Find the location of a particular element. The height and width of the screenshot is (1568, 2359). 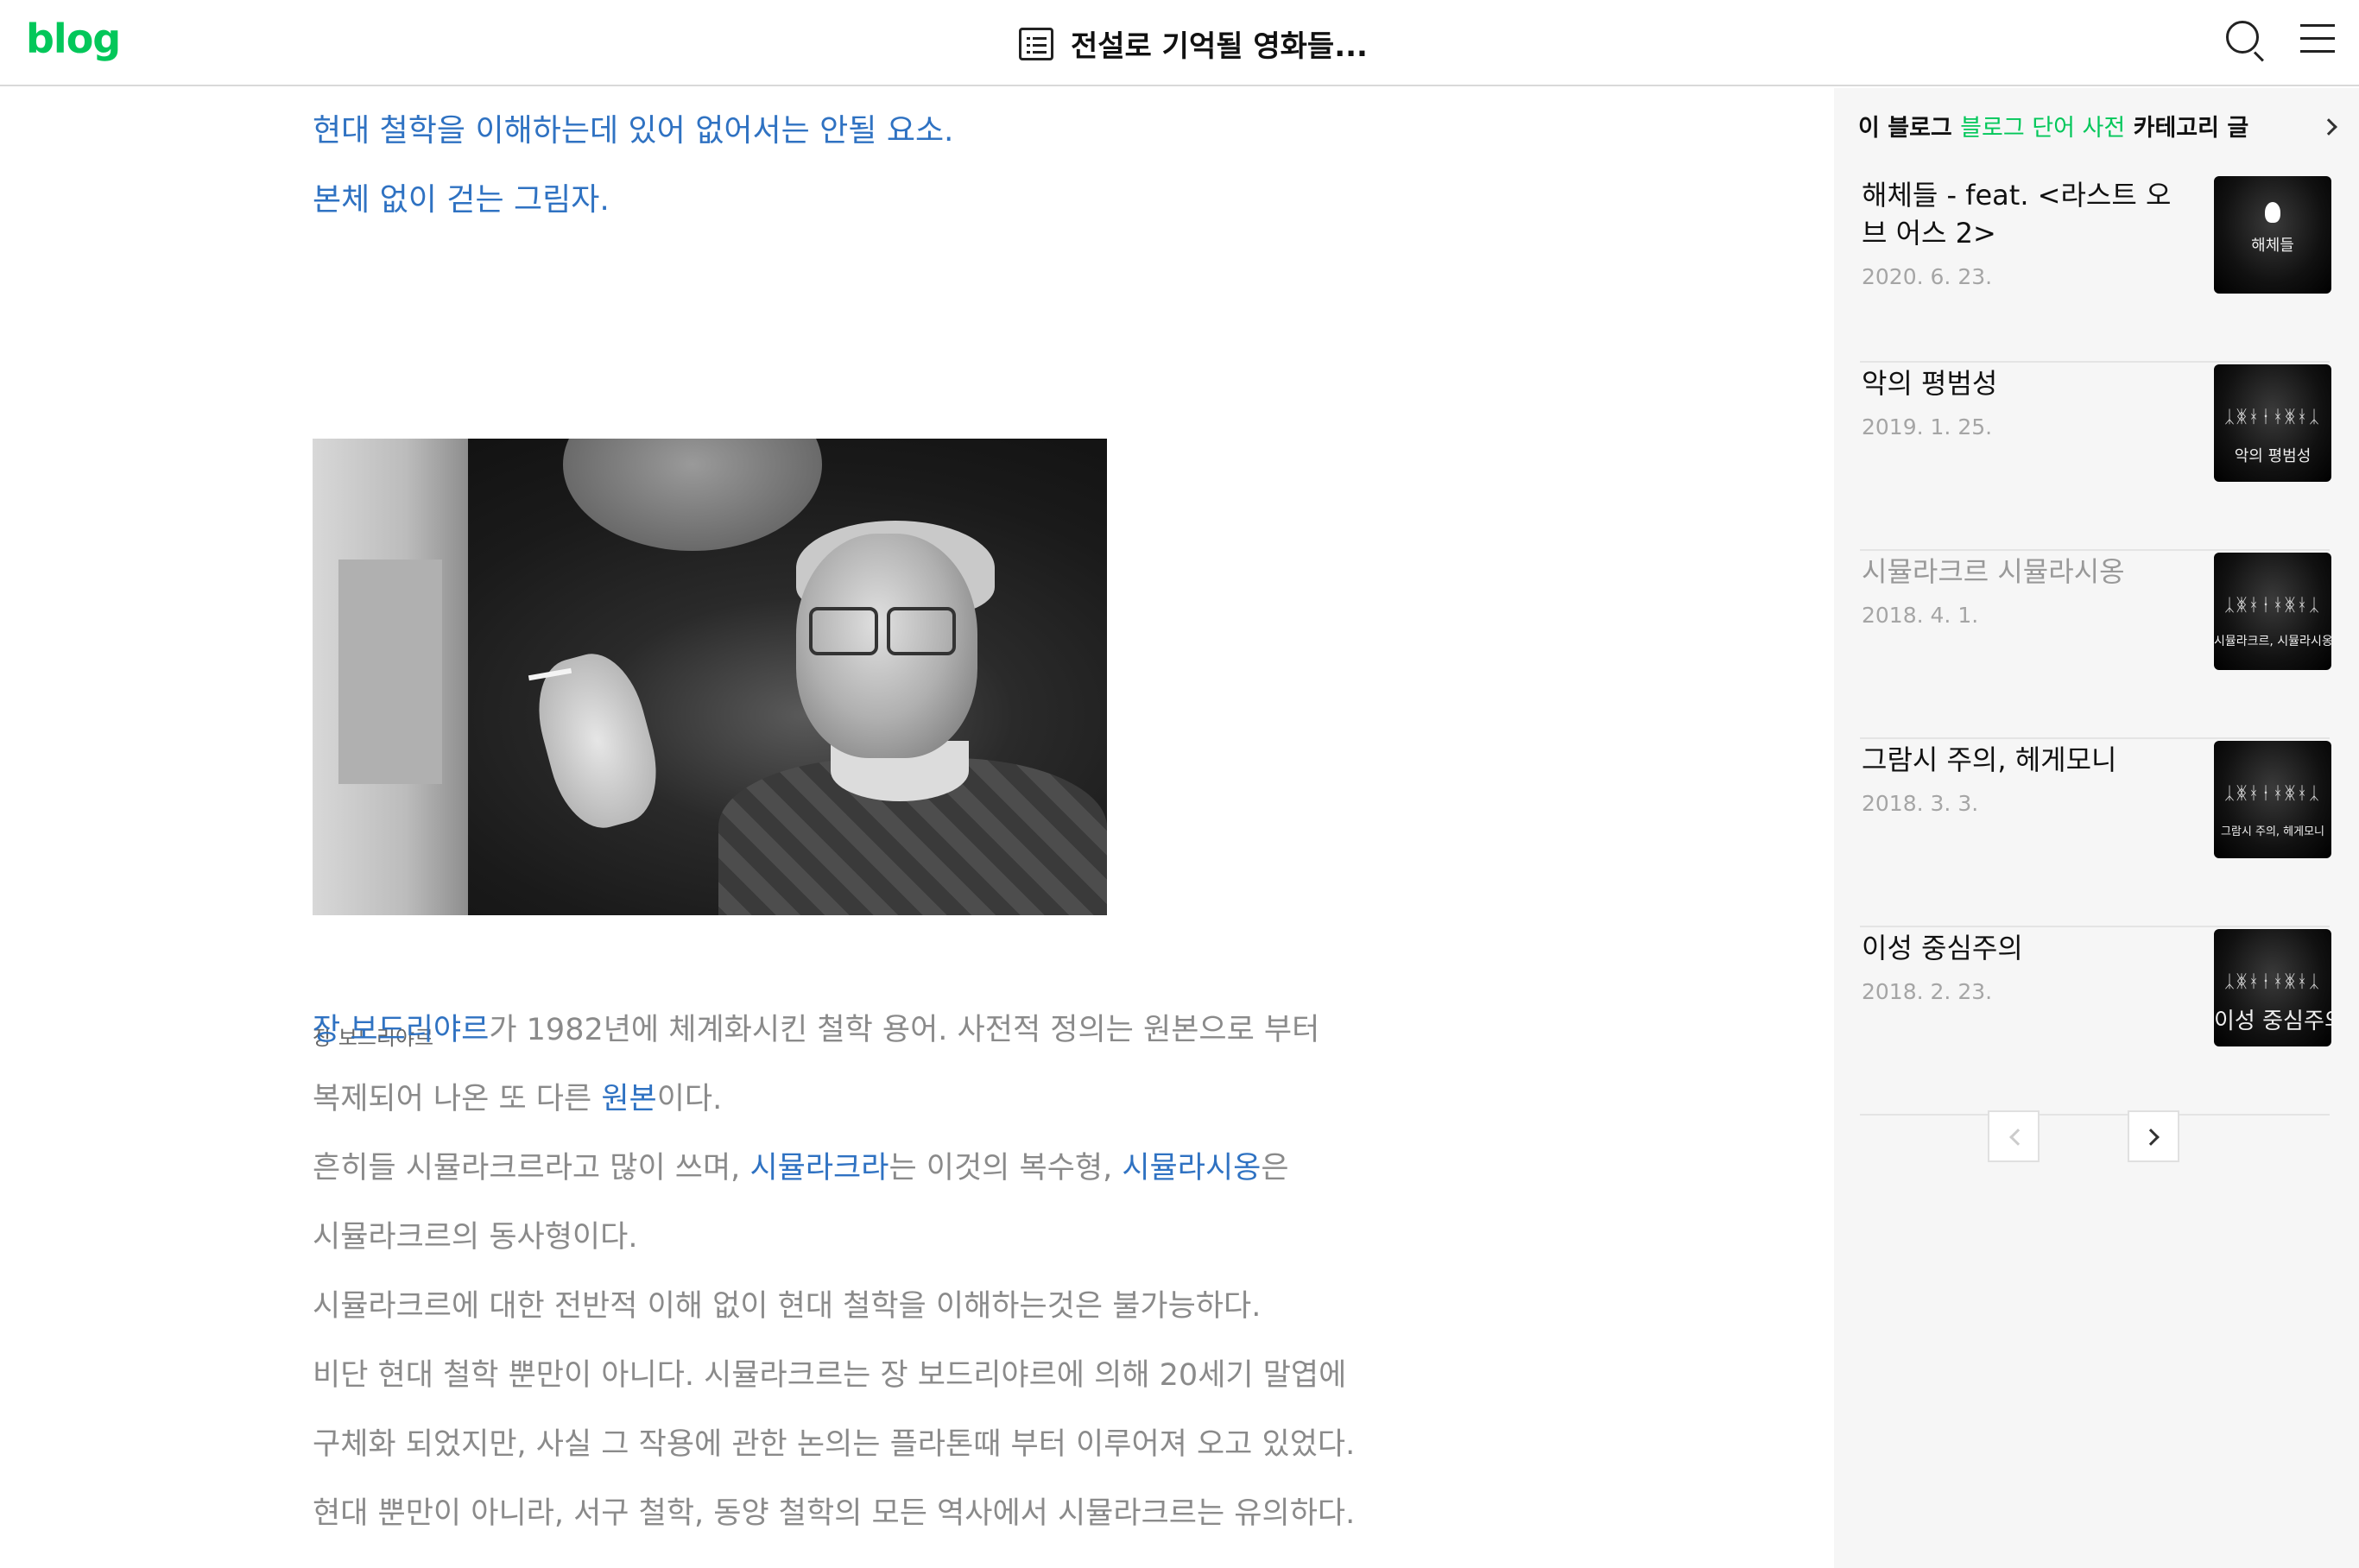

post-date: 2020. 6. 23. is located at coordinates (1927, 276).